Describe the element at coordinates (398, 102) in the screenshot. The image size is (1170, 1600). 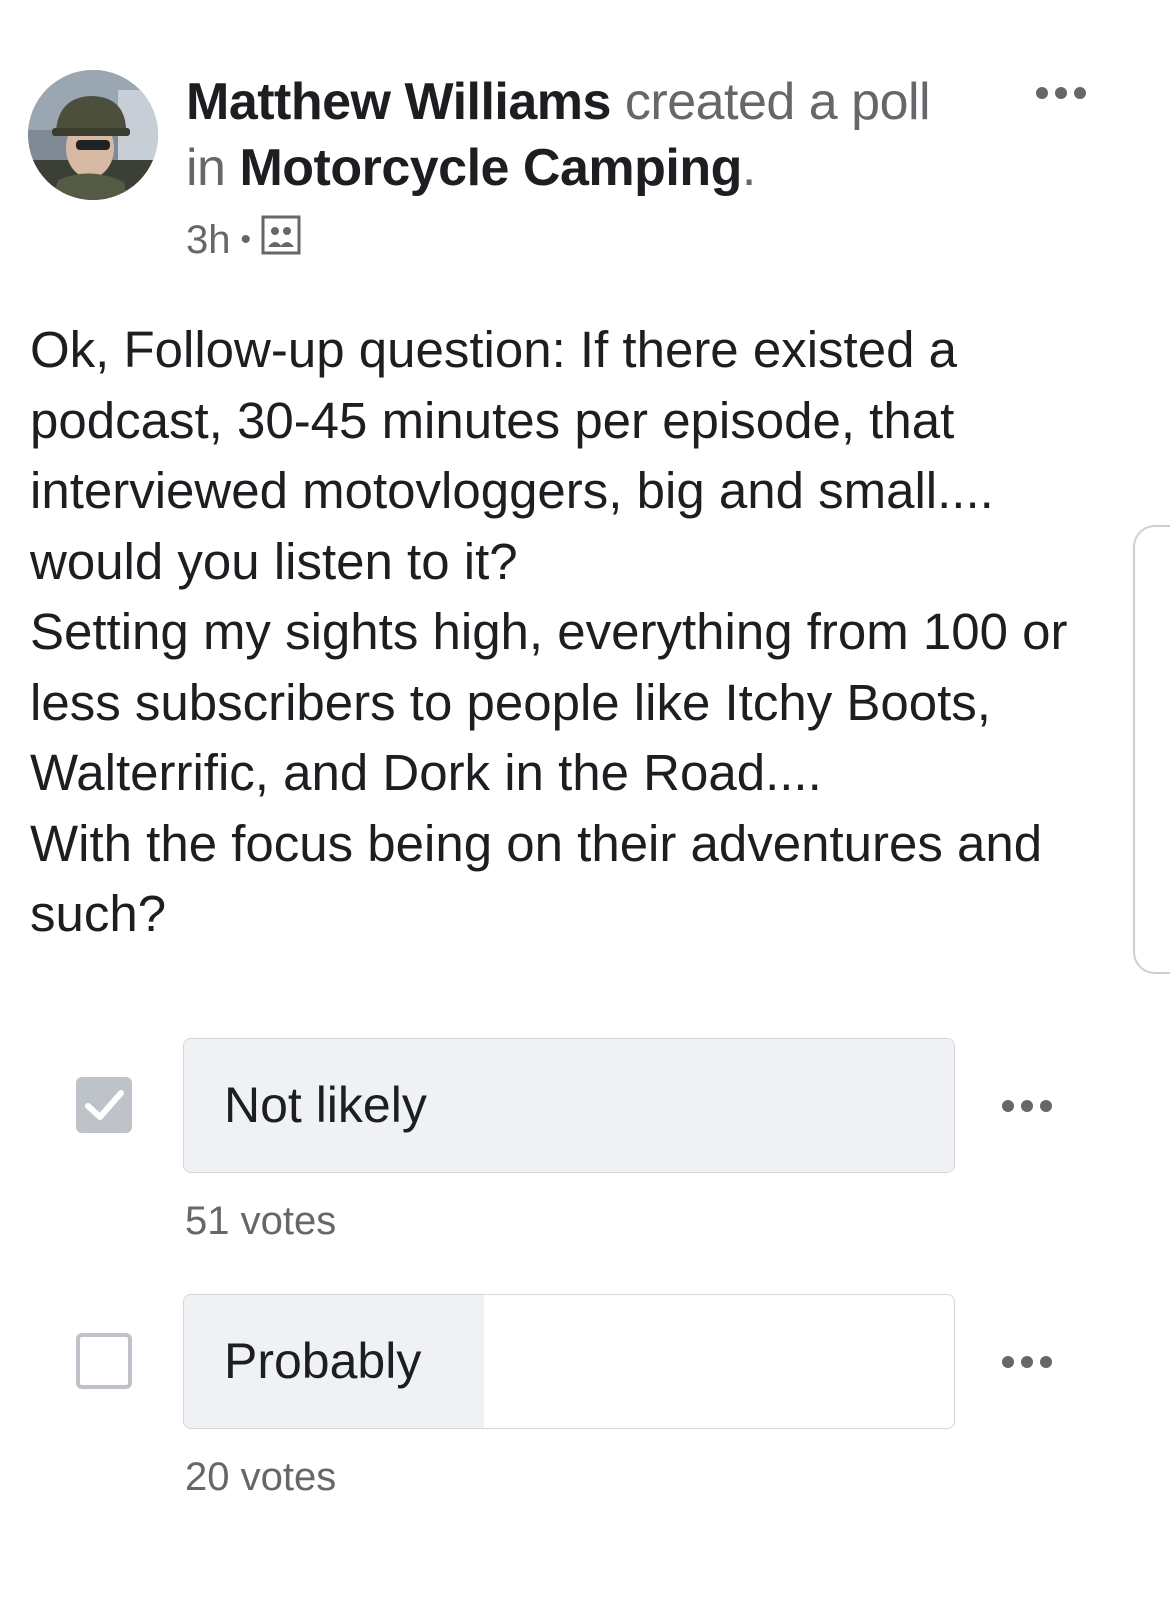
I see `author-name: Matthew Williams` at that location.